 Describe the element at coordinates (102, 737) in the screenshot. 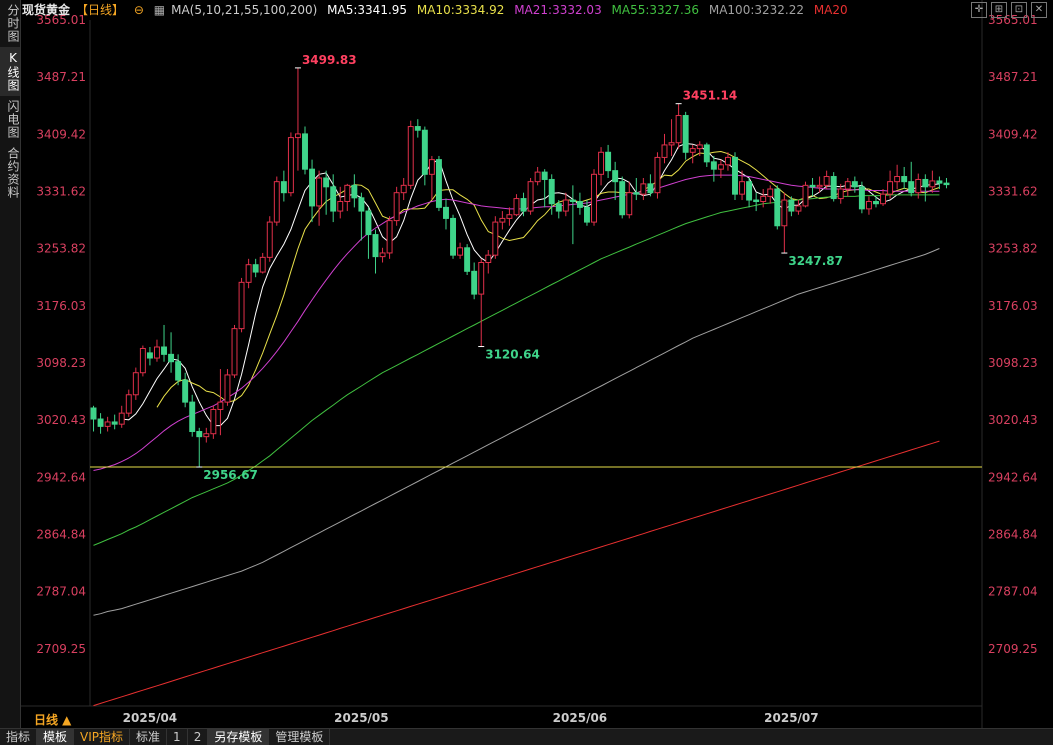

I see `tab-vip-indicators: VIP指标` at that location.